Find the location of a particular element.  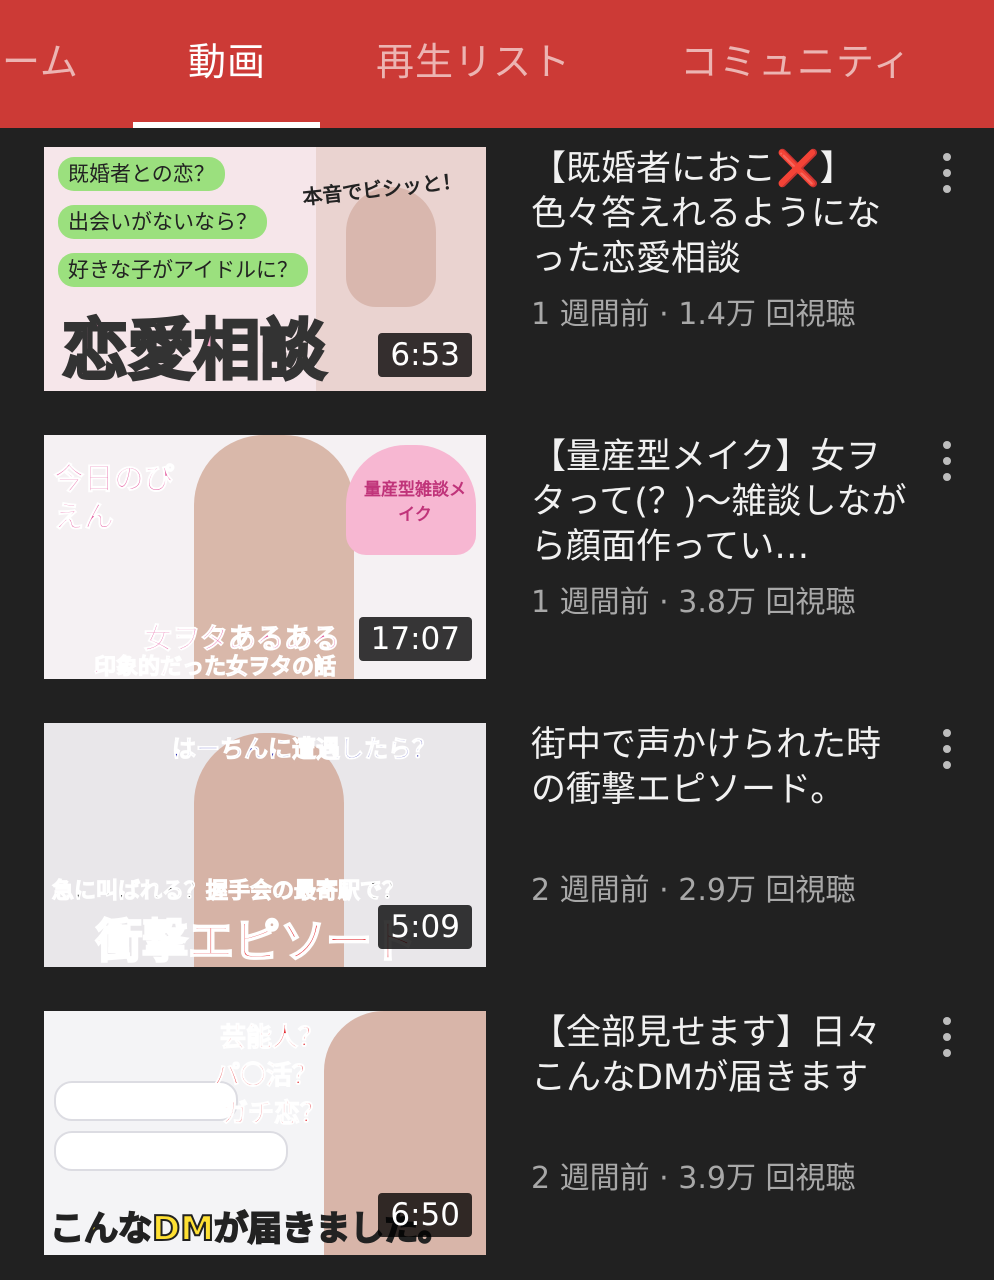

channel-tab-bar: ーム 動画 再生リスト コミュニティ is located at coordinates (497, 64).